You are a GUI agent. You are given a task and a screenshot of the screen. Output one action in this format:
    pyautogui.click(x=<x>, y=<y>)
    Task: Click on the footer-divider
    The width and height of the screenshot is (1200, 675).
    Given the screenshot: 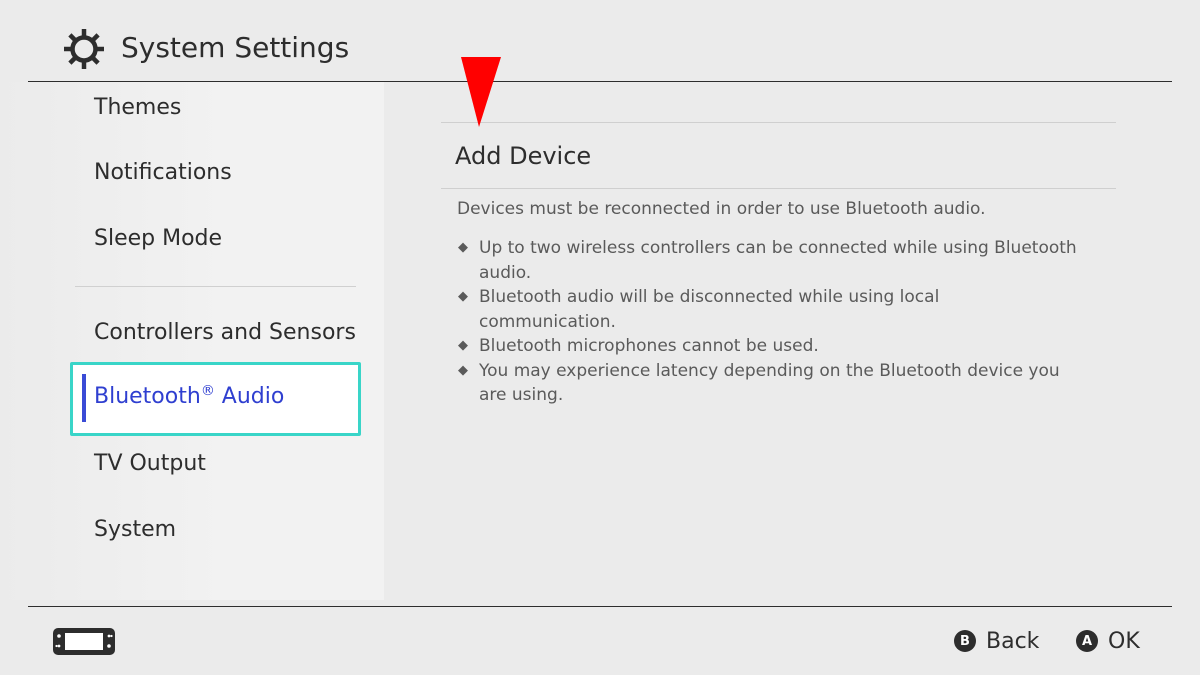 What is the action you would take?
    pyautogui.click(x=600, y=606)
    